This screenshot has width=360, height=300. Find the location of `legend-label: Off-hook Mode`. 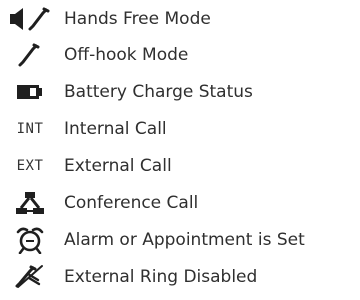

legend-label: Off-hook Mode is located at coordinates (126, 55).